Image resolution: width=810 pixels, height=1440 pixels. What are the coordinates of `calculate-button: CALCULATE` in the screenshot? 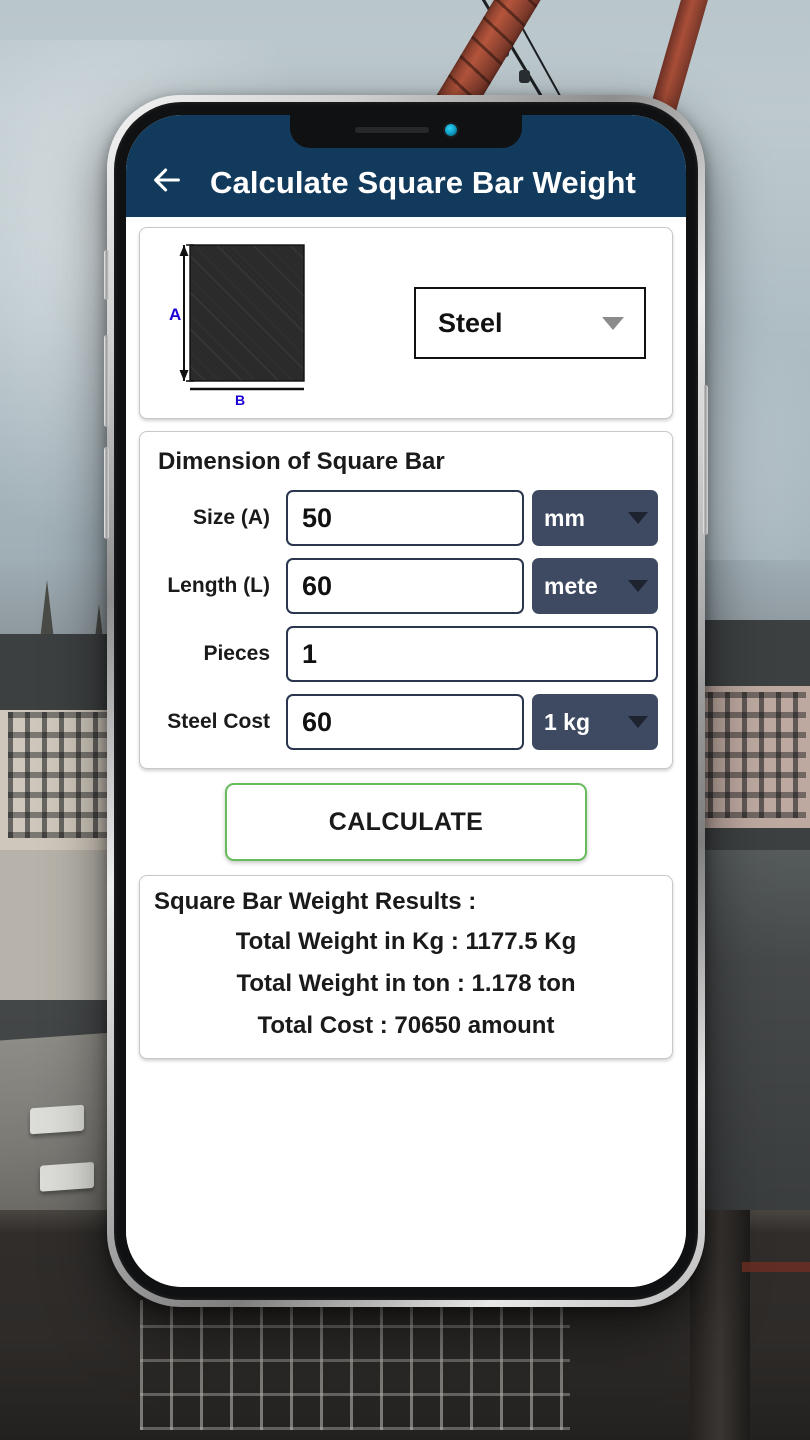 It's located at (406, 822).